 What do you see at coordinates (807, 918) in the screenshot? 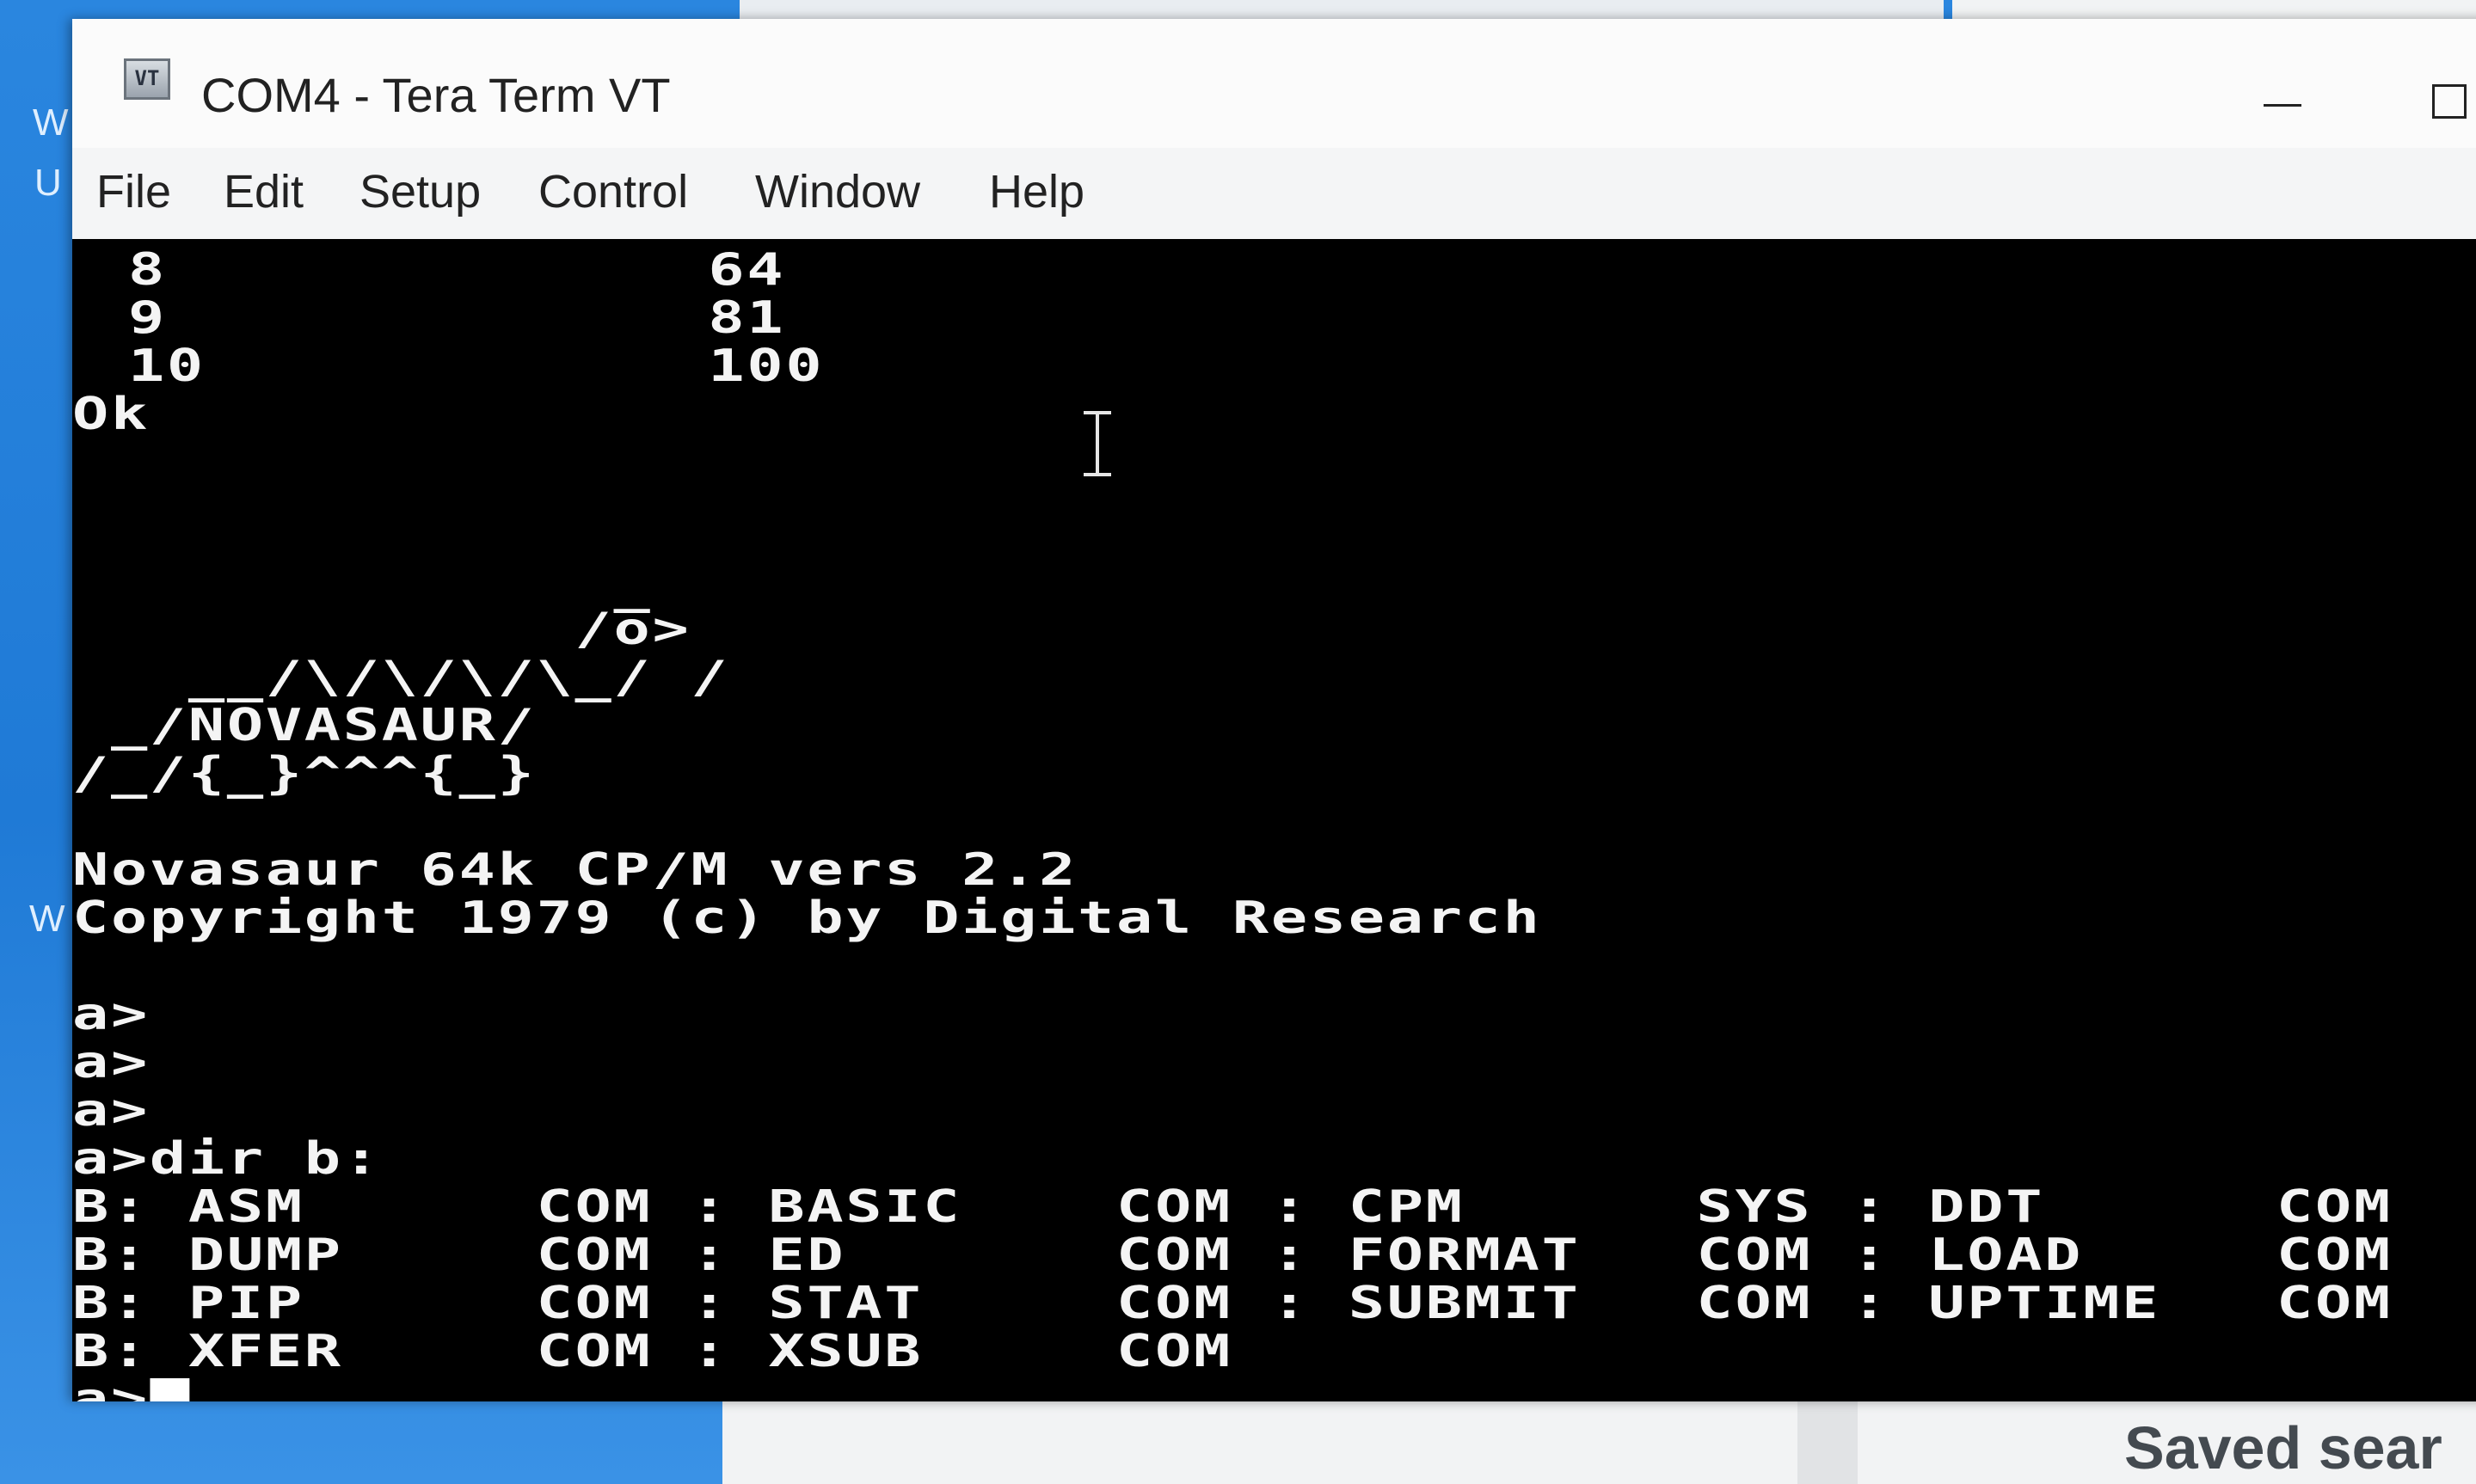
I see `copyright-line: Copyright 1979 (c) by Digital Research` at bounding box center [807, 918].